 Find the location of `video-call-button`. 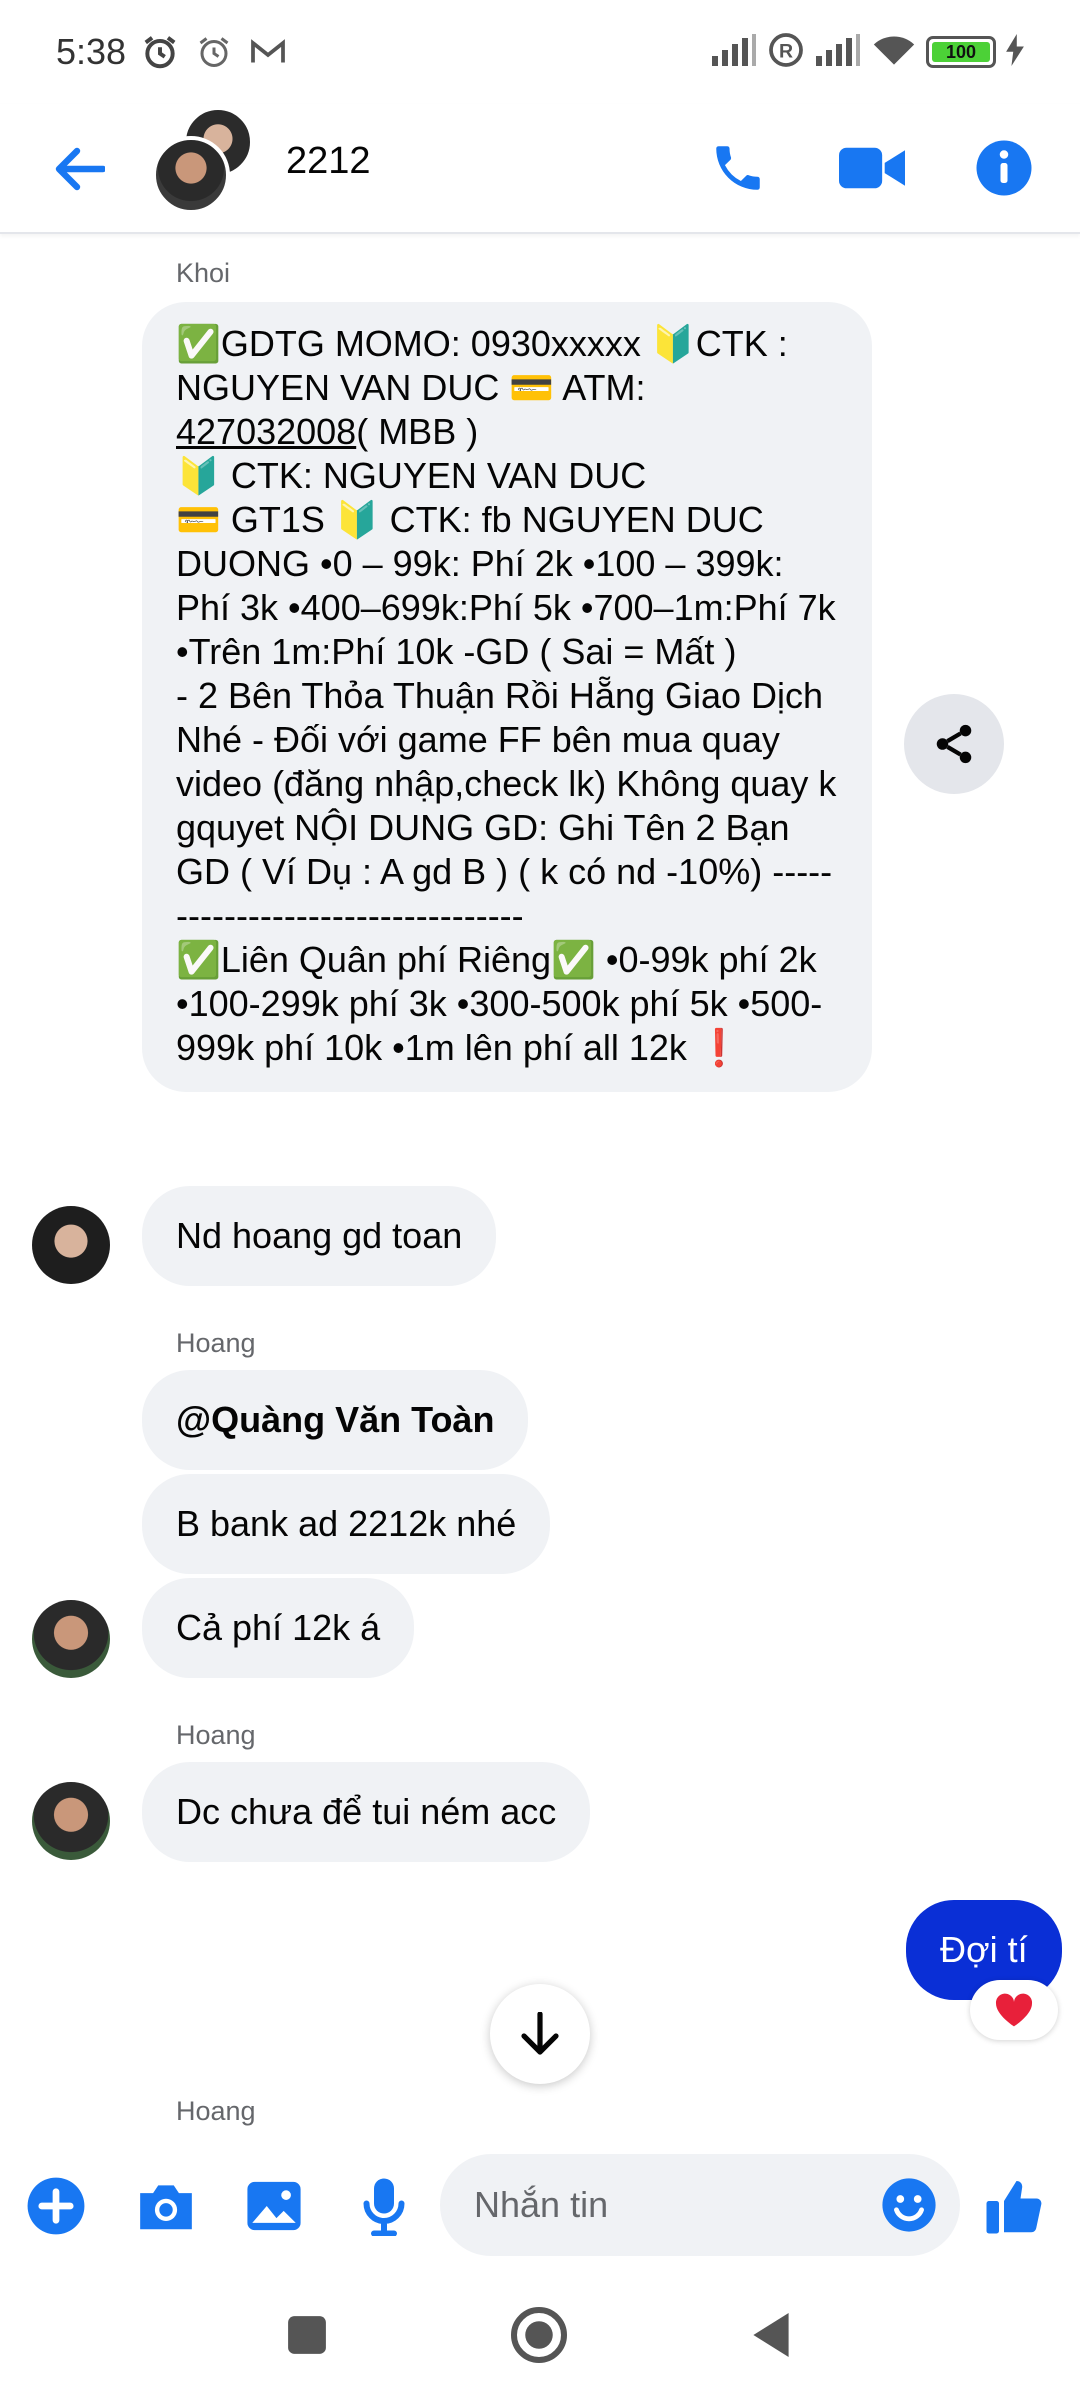

video-call-button is located at coordinates (872, 168).